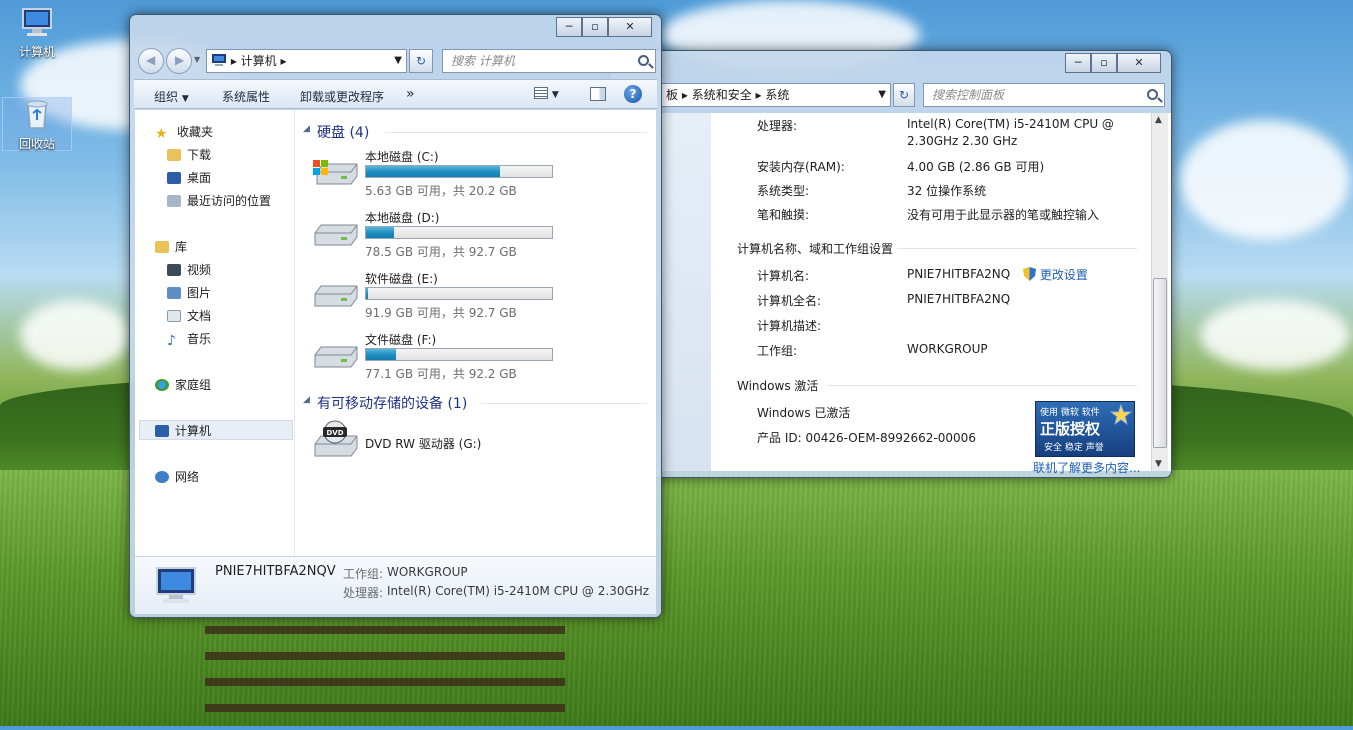 The height and width of the screenshot is (730, 1353). What do you see at coordinates (1158, 464) in the screenshot?
I see `scroll-down-icon: ▼` at bounding box center [1158, 464].